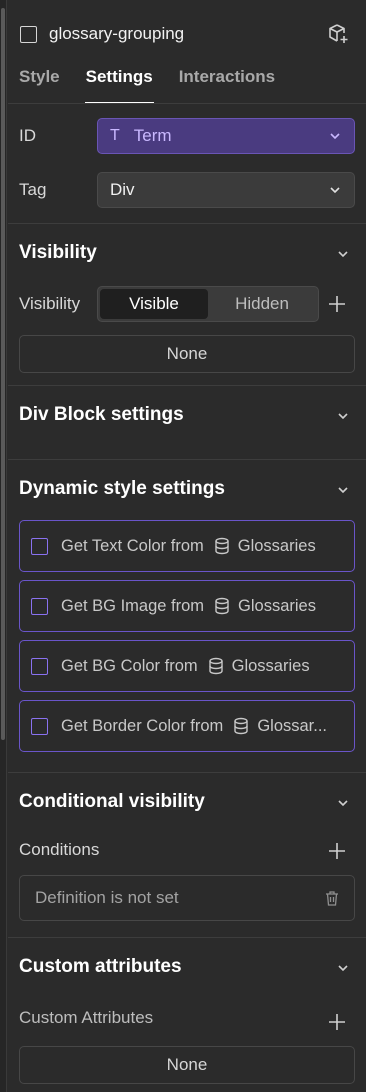 The height and width of the screenshot is (1092, 366). I want to click on tag-label: Tag, so click(33, 189).